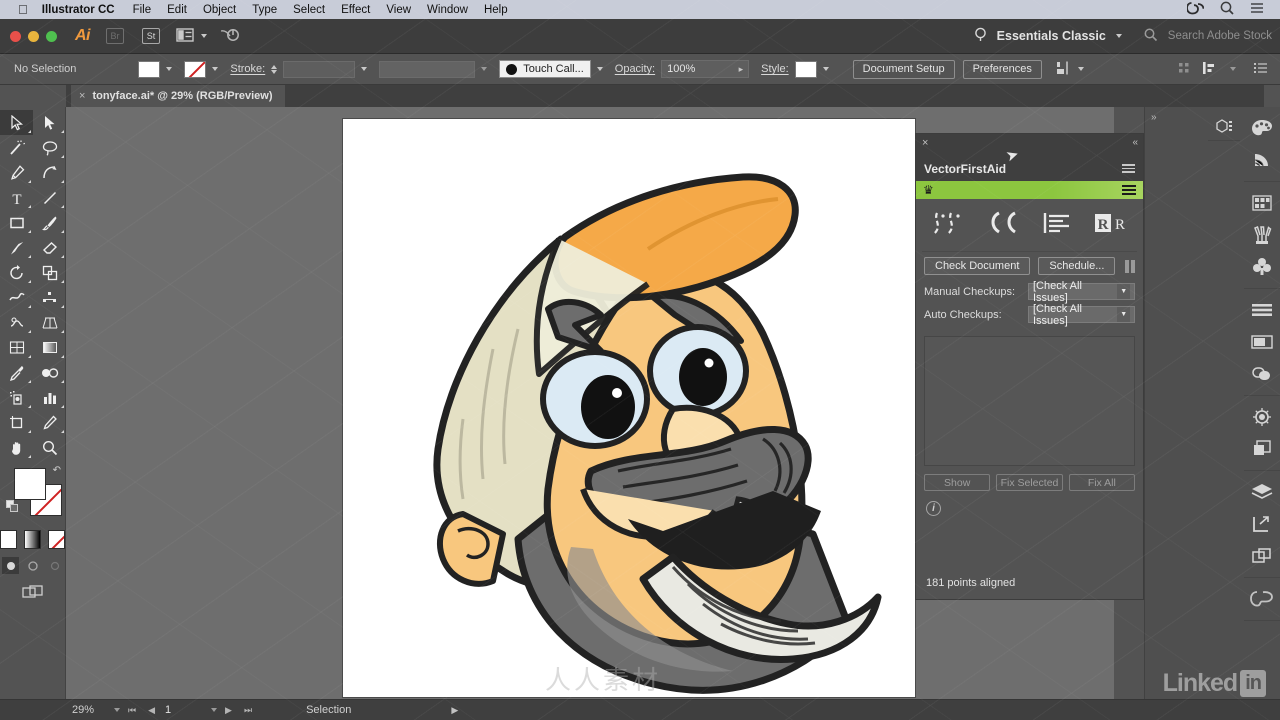 Image resolution: width=1280 pixels, height=720 pixels. What do you see at coordinates (32, 565) in the screenshot?
I see `draw-behind-button` at bounding box center [32, 565].